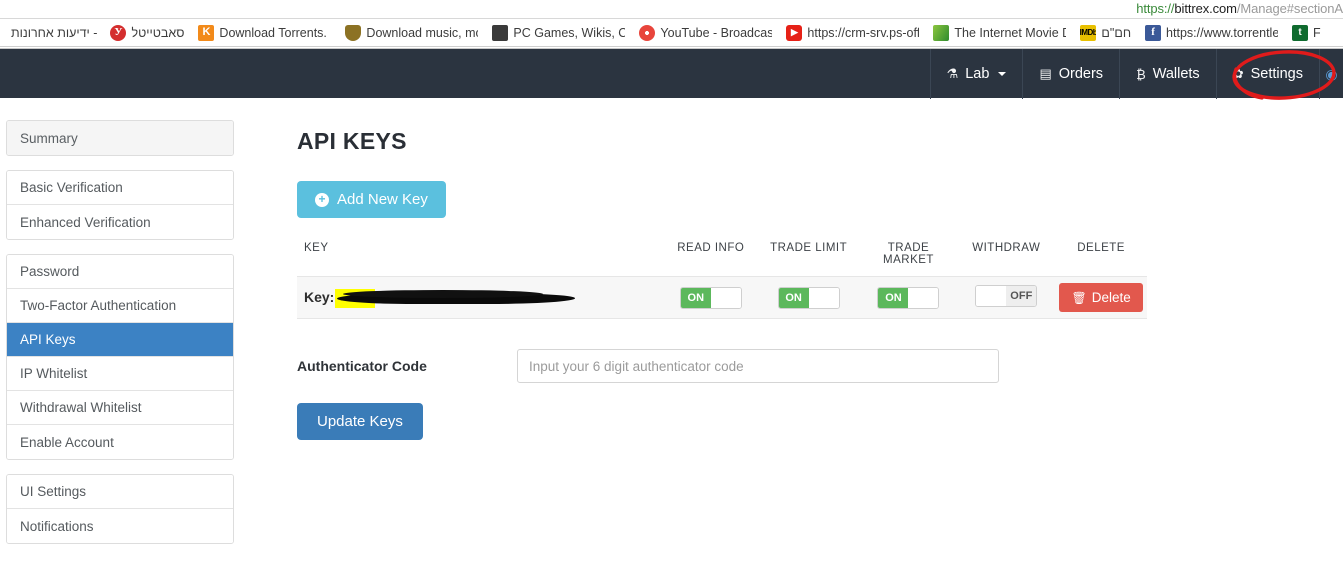 This screenshot has width=1343, height=587. What do you see at coordinates (908, 248) in the screenshot?
I see `col-header-trade-market-line1: TRADE` at bounding box center [908, 248].